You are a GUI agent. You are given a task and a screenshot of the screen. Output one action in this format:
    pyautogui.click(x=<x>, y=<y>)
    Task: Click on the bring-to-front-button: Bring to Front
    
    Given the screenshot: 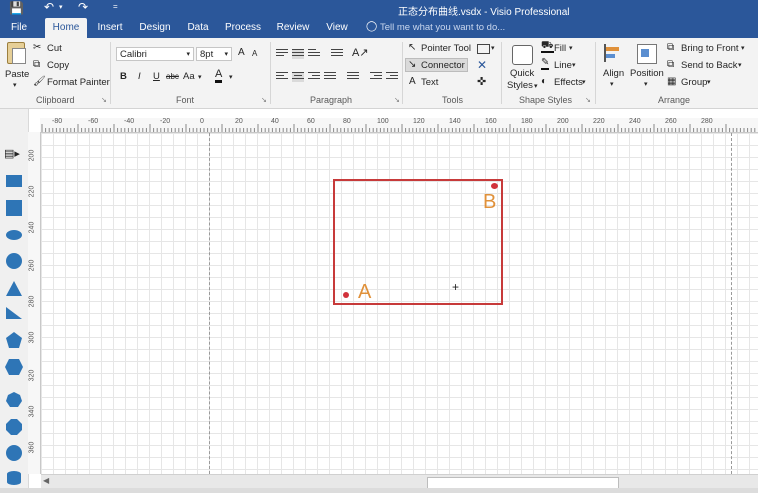 What is the action you would take?
    pyautogui.click(x=710, y=48)
    